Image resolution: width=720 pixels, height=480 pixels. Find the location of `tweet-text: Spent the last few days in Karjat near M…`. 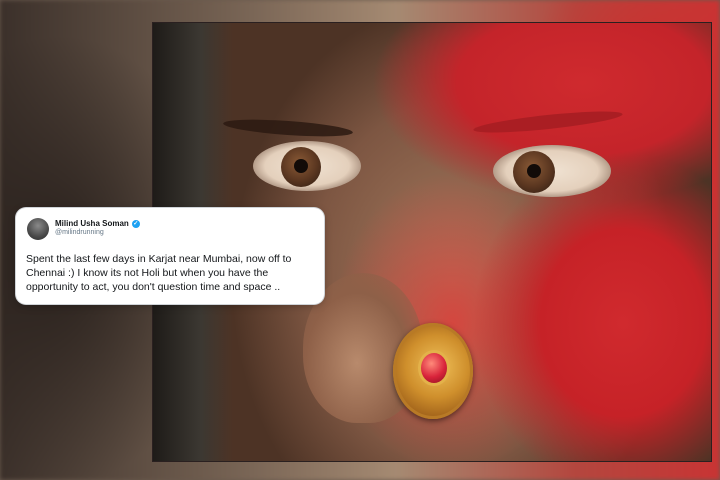

tweet-text: Spent the last few days in Karjat near M… is located at coordinates (159, 273).